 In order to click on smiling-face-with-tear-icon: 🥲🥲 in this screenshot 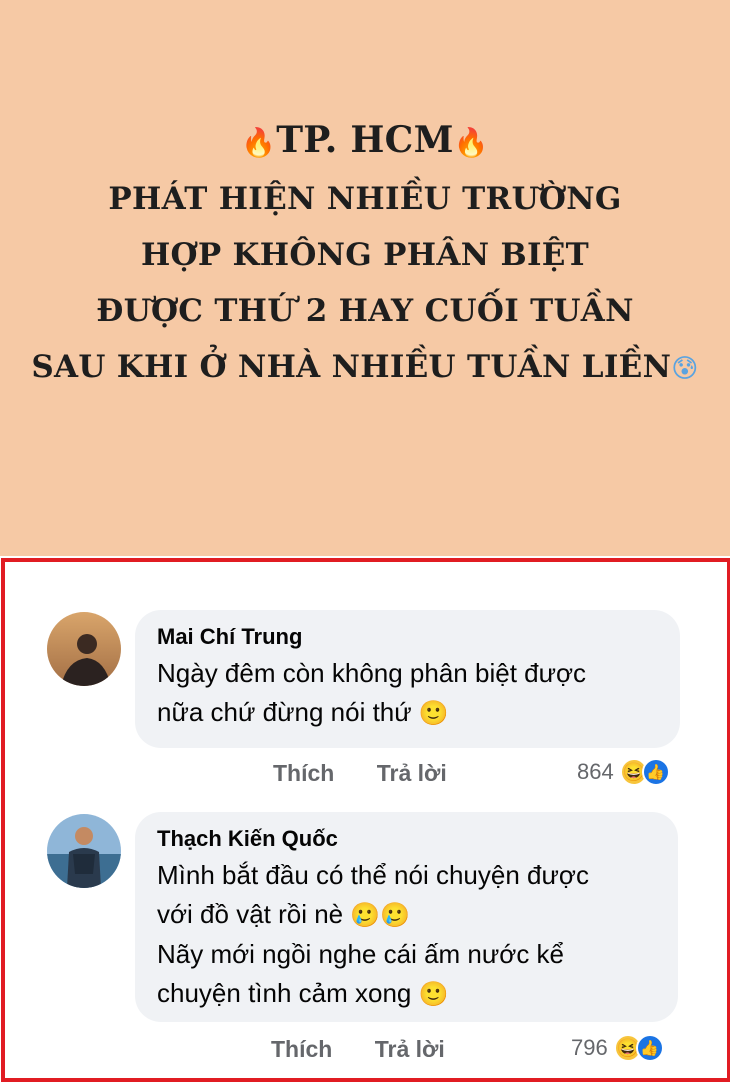, I will do `click(380, 915)`.